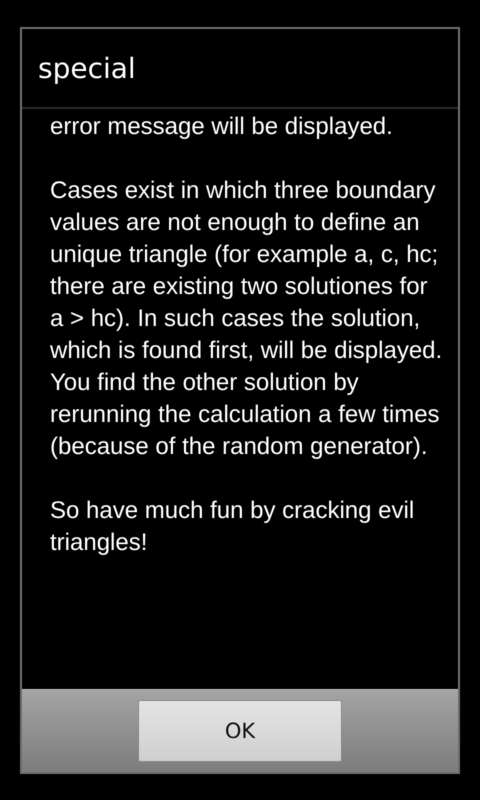  What do you see at coordinates (222, 127) in the screenshot?
I see `message-paragraph: error message will be displayed.` at bounding box center [222, 127].